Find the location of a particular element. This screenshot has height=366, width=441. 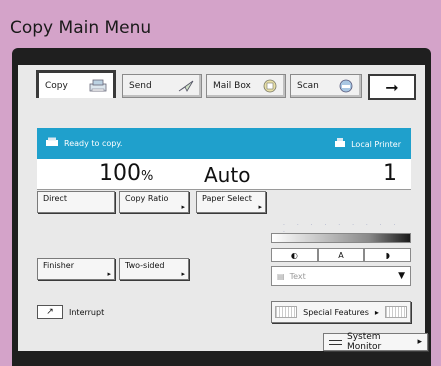

auto-density-button: A is located at coordinates (341, 255).